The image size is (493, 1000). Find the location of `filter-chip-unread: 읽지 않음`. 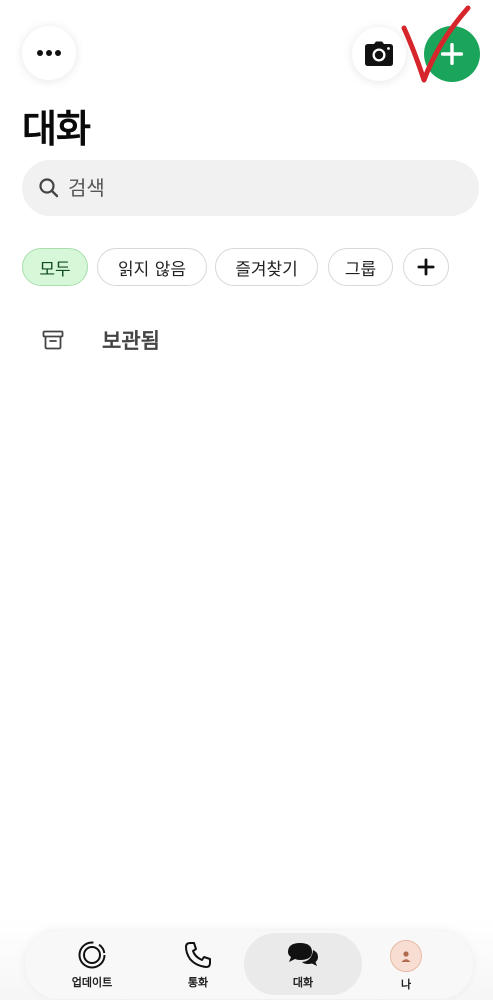

filter-chip-unread: 읽지 않음 is located at coordinates (152, 267).